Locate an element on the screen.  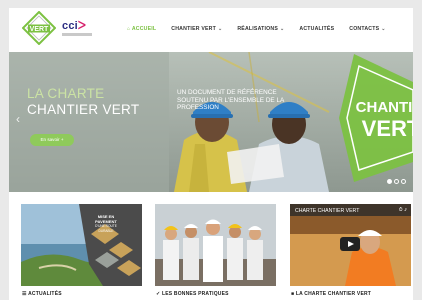
card-bonnes-pratiques-label: ✓ LES BONNES PRATIQUES is located at coordinates (192, 294).